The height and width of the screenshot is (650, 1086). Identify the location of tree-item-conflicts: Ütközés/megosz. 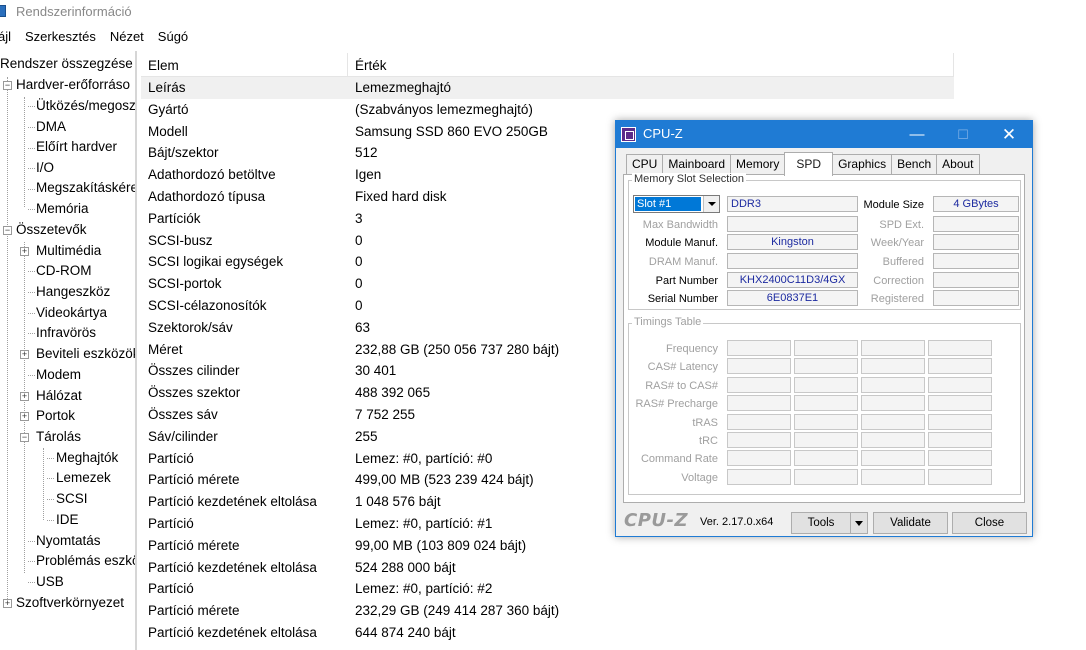
(86, 106).